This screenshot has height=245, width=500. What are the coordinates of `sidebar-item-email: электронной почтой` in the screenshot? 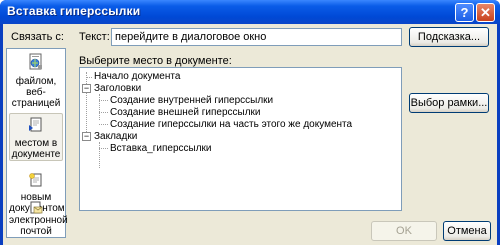 It's located at (38, 219).